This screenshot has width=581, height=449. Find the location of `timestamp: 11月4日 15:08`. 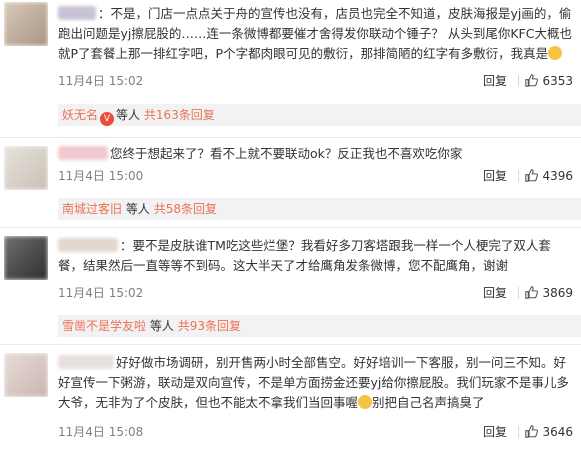

timestamp: 11月4日 15:08 is located at coordinates (101, 432).